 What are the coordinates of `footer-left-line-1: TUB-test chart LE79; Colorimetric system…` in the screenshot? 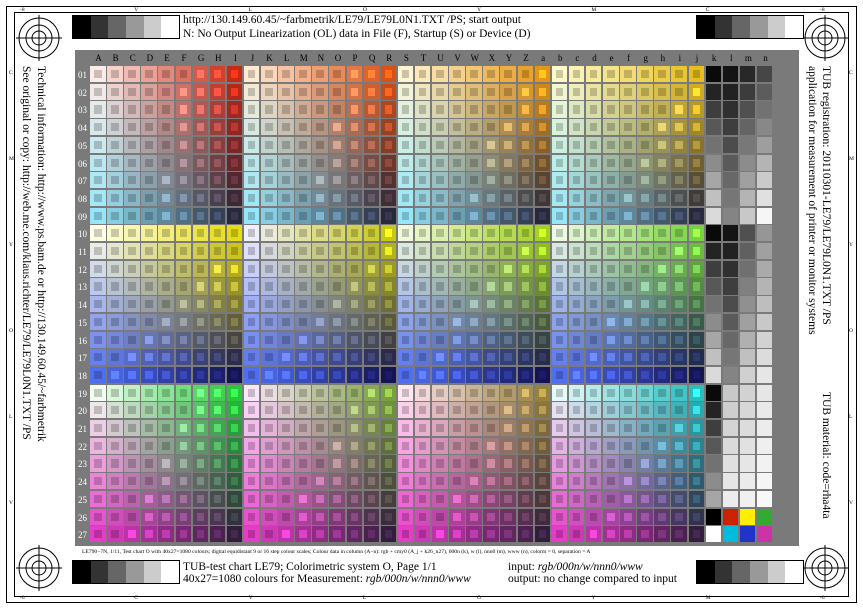 It's located at (310, 567).